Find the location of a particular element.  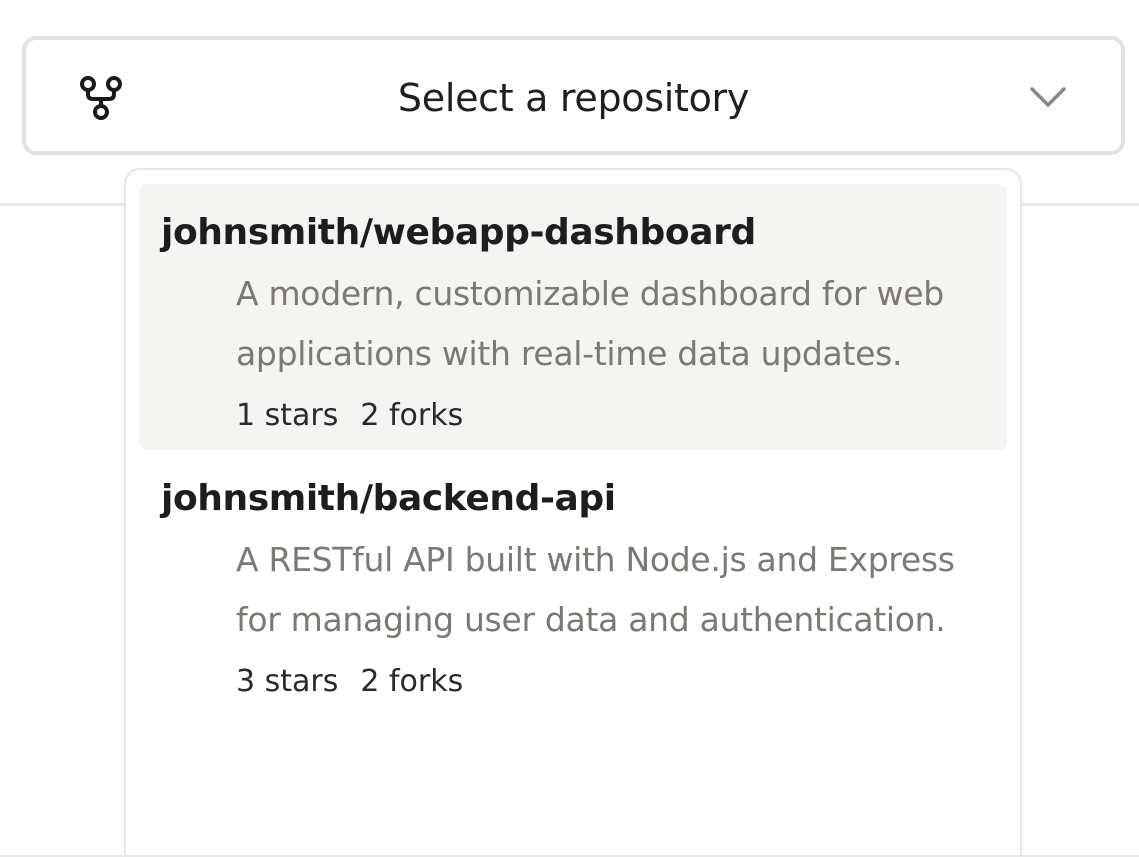

repository-stats: 1 stars 2 forks is located at coordinates (610, 416).